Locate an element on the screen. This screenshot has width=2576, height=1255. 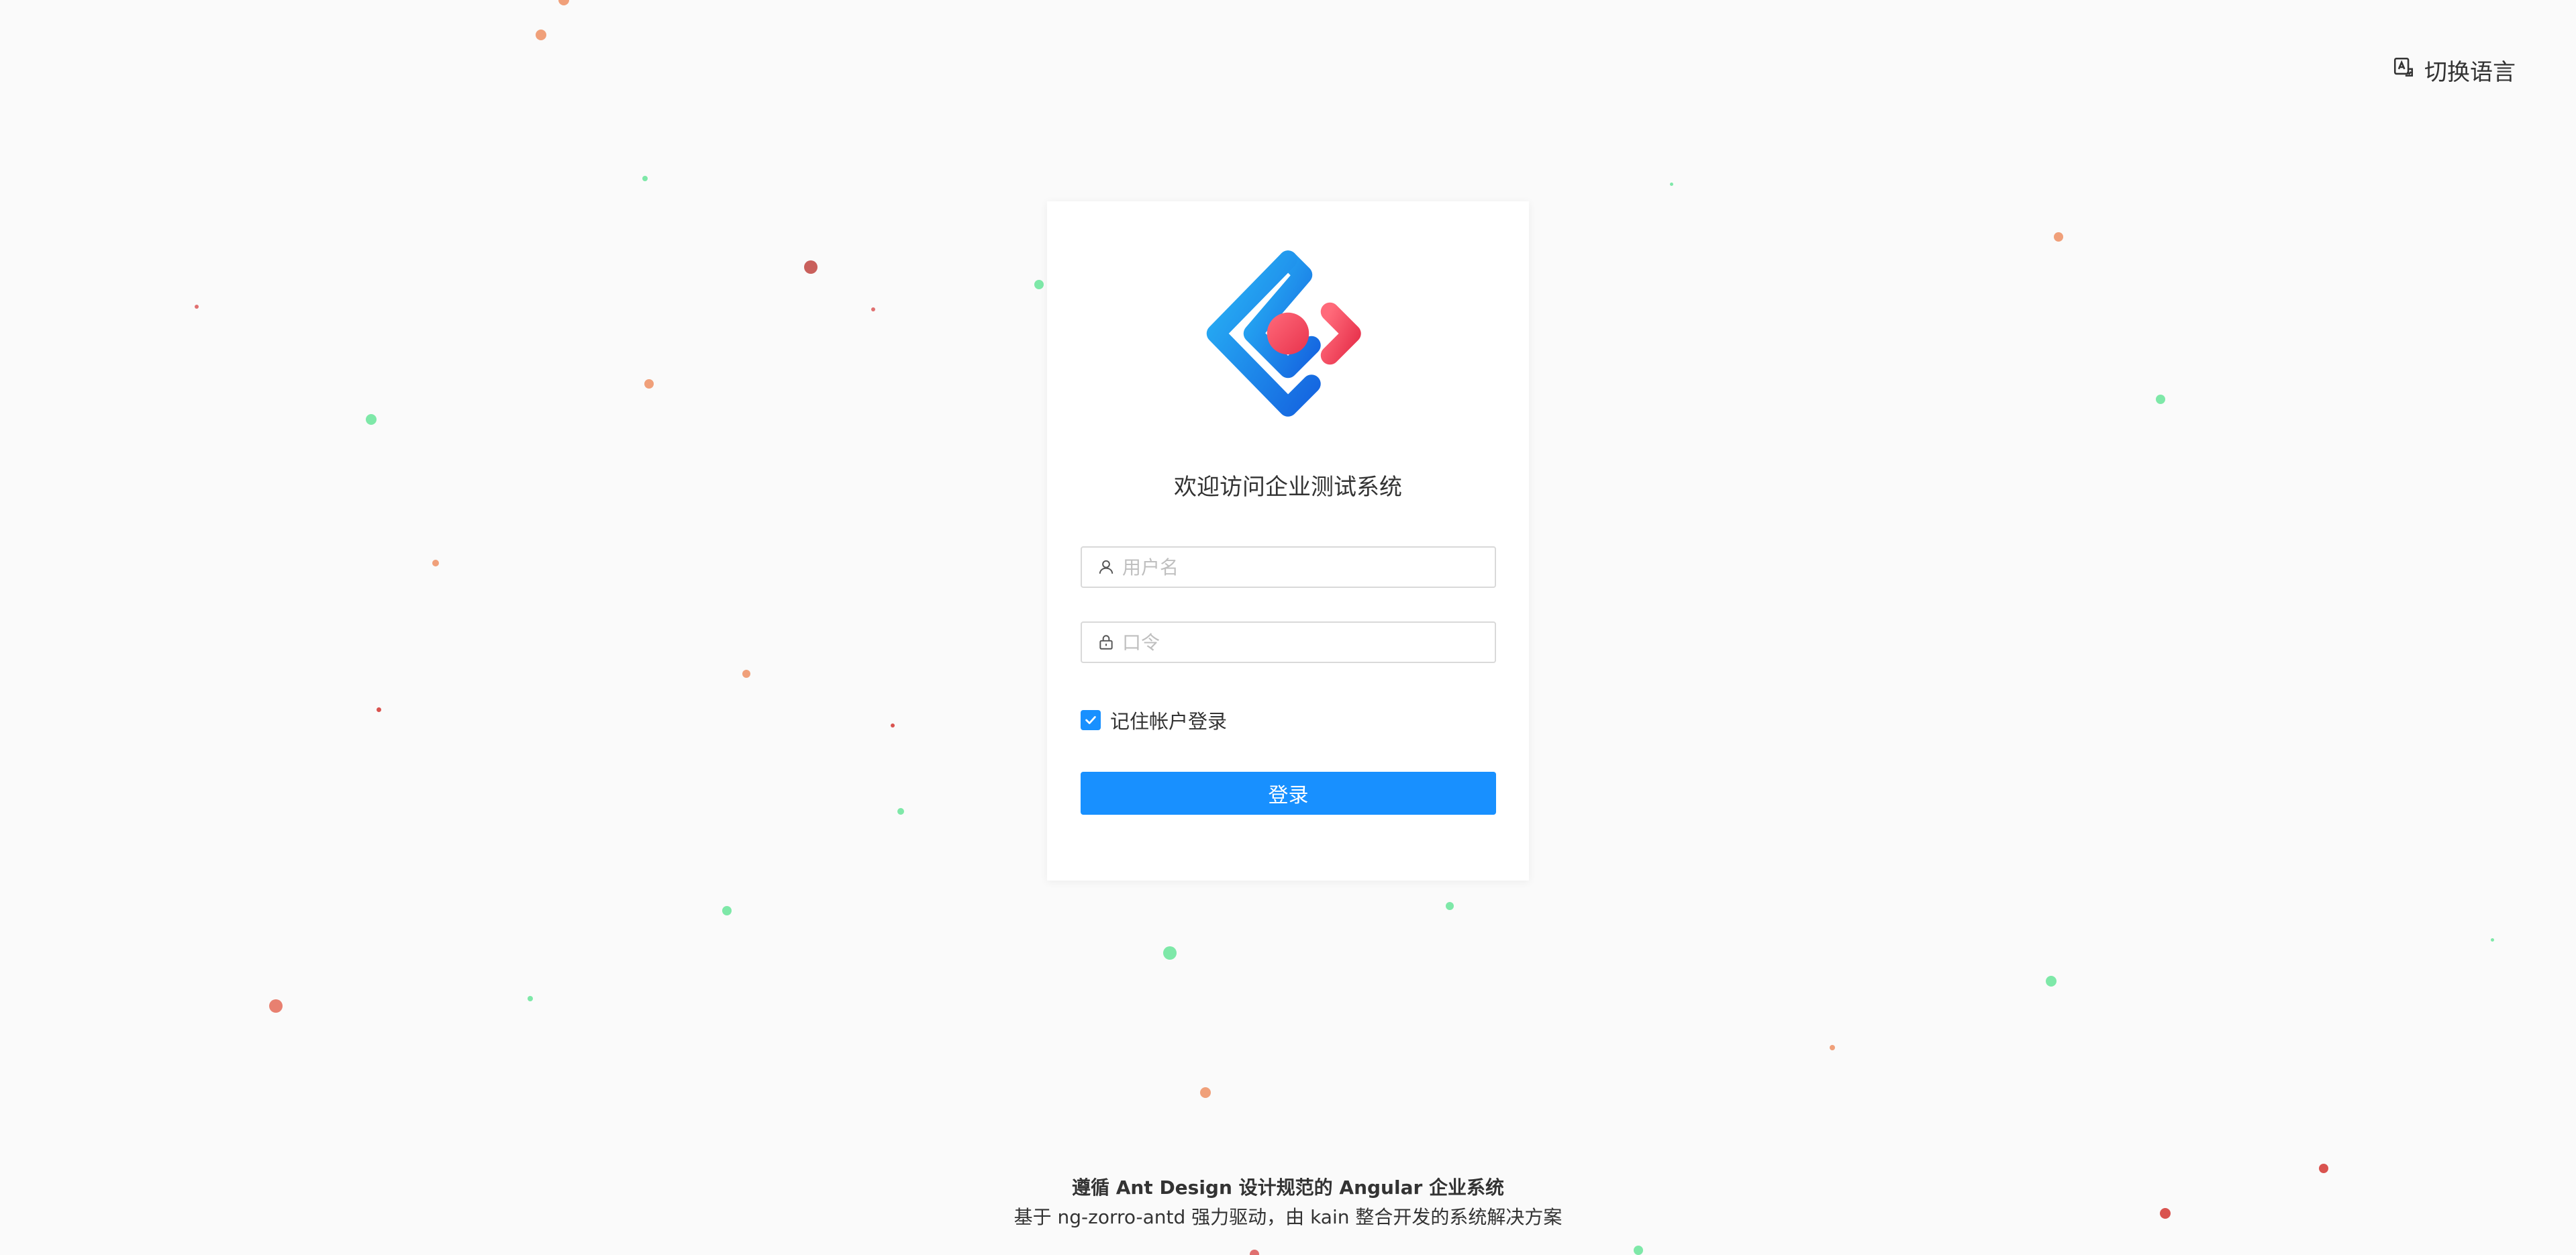
ant-design-logo is located at coordinates (1288, 333).